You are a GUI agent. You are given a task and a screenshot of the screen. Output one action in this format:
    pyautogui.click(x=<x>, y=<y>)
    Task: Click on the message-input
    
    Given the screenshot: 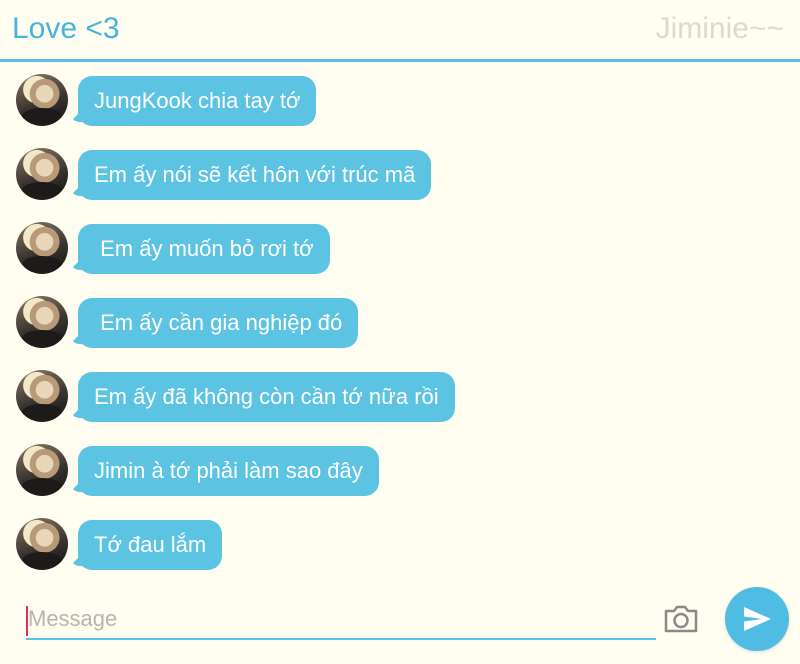 What is the action you would take?
    pyautogui.click(x=341, y=620)
    